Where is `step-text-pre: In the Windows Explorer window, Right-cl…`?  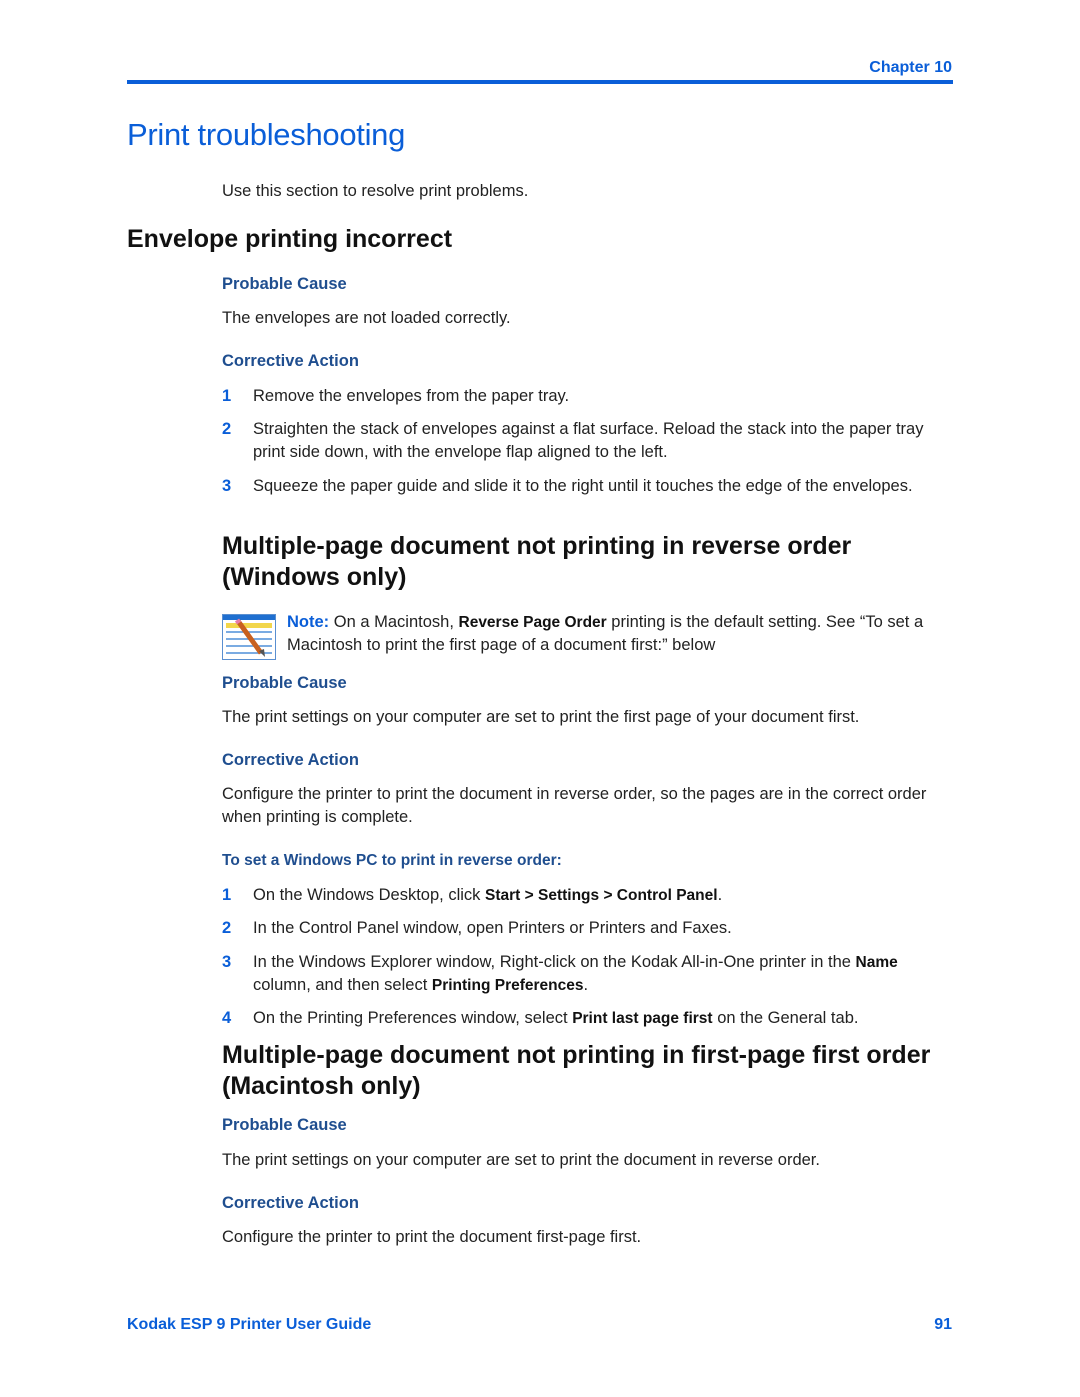
step-text-pre: In the Windows Explorer window, Right-cl… is located at coordinates (552, 962).